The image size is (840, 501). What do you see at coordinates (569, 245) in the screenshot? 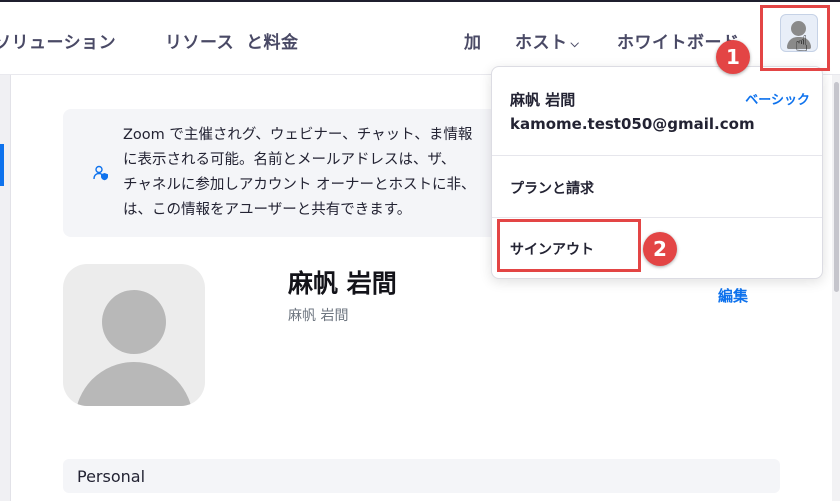
I see `highlight-box-sign-out` at bounding box center [569, 245].